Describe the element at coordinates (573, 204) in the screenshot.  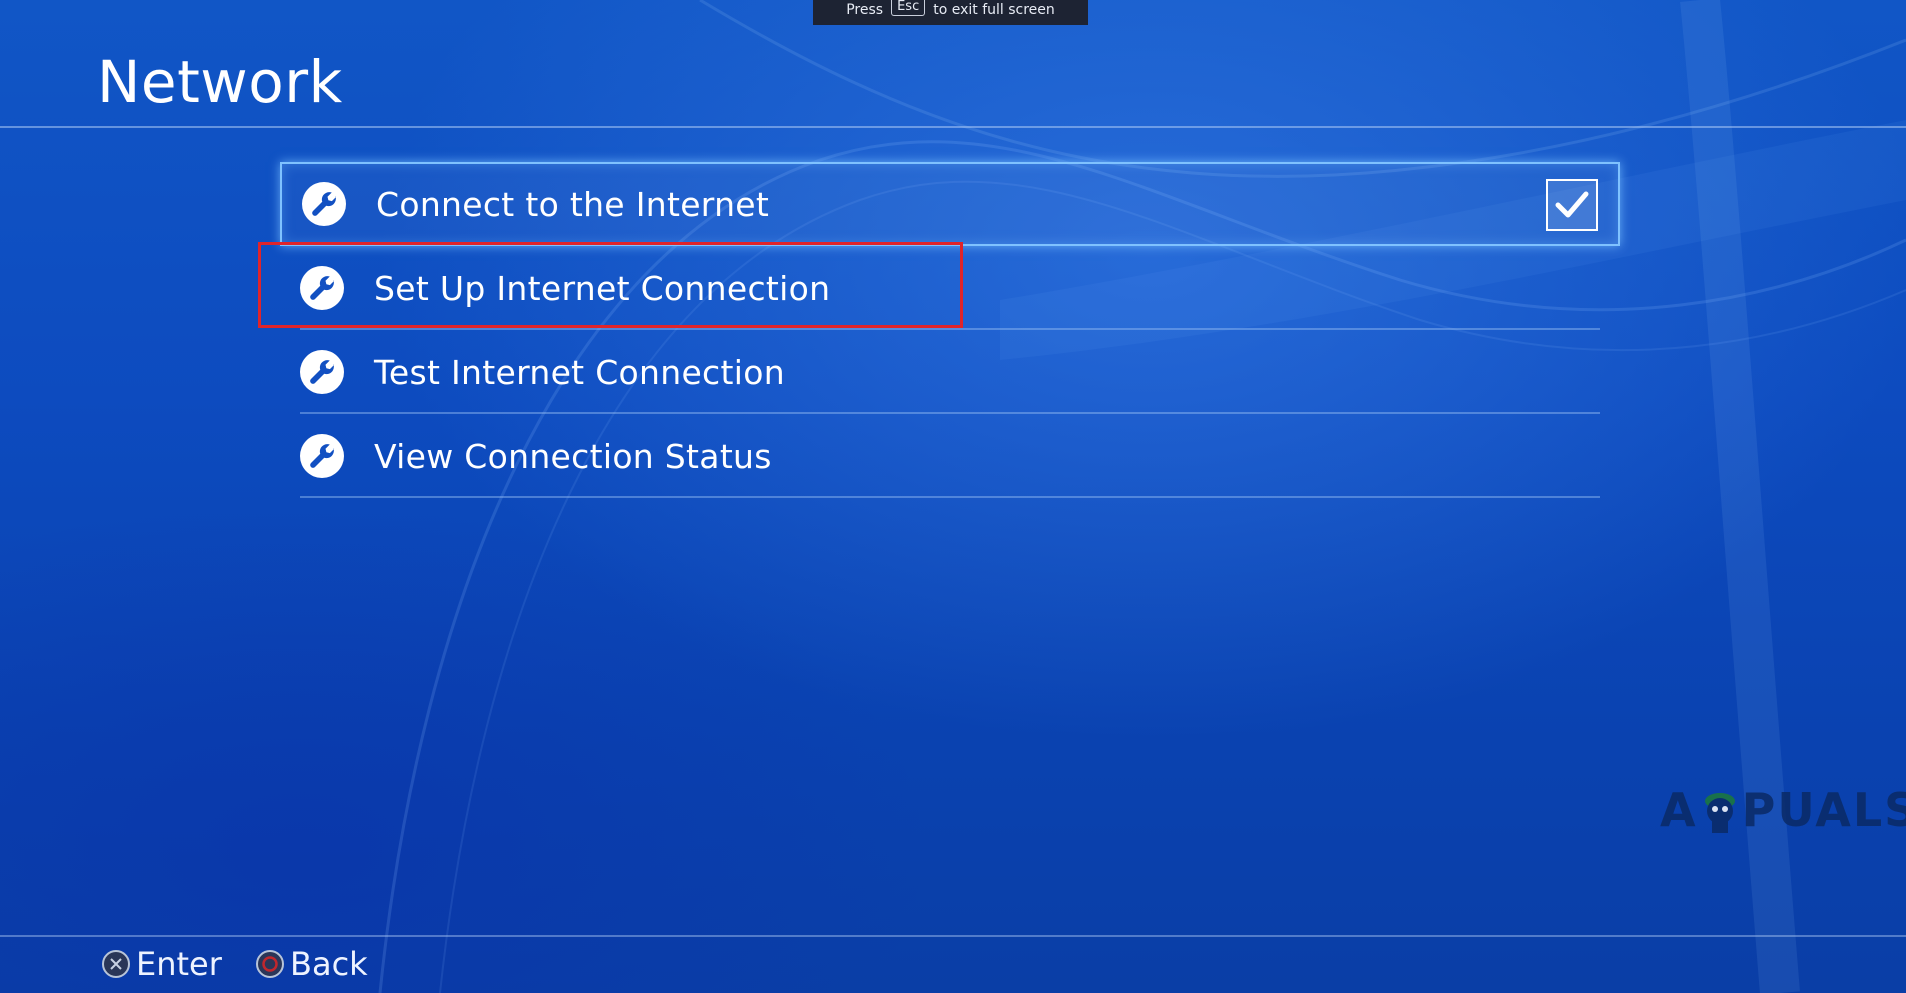
I see `menu-item-label: Connect to the Internet` at that location.